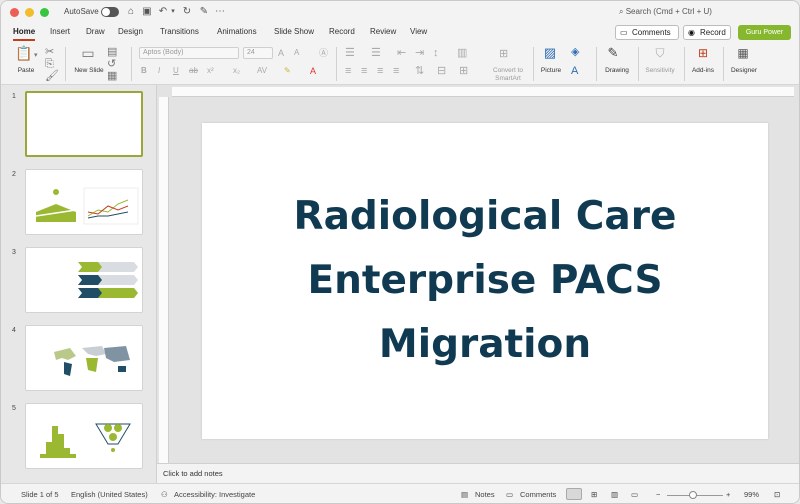 The height and width of the screenshot is (504, 800). What do you see at coordinates (376, 53) in the screenshot?
I see `numbering-icon: ☰` at bounding box center [376, 53].